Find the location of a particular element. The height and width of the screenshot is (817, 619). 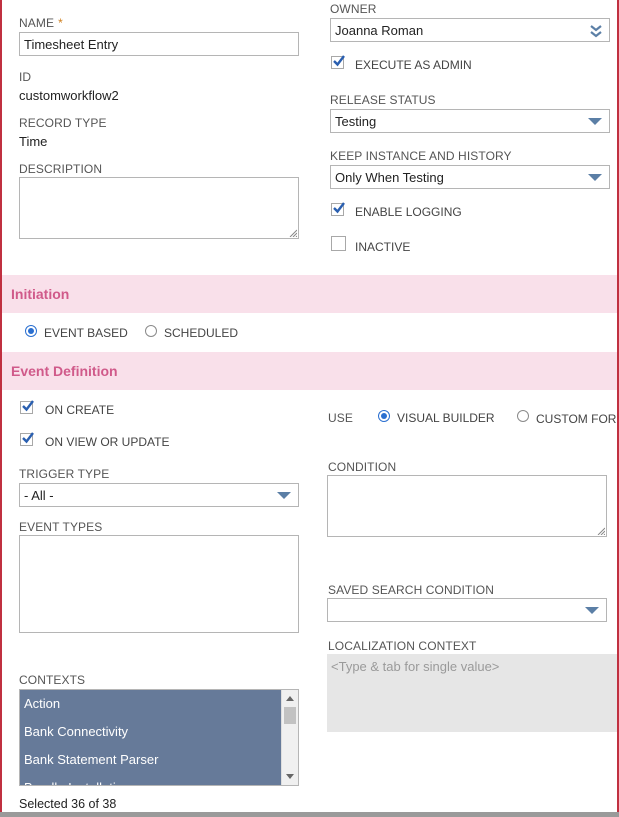

event-based-radio is located at coordinates (31, 331).